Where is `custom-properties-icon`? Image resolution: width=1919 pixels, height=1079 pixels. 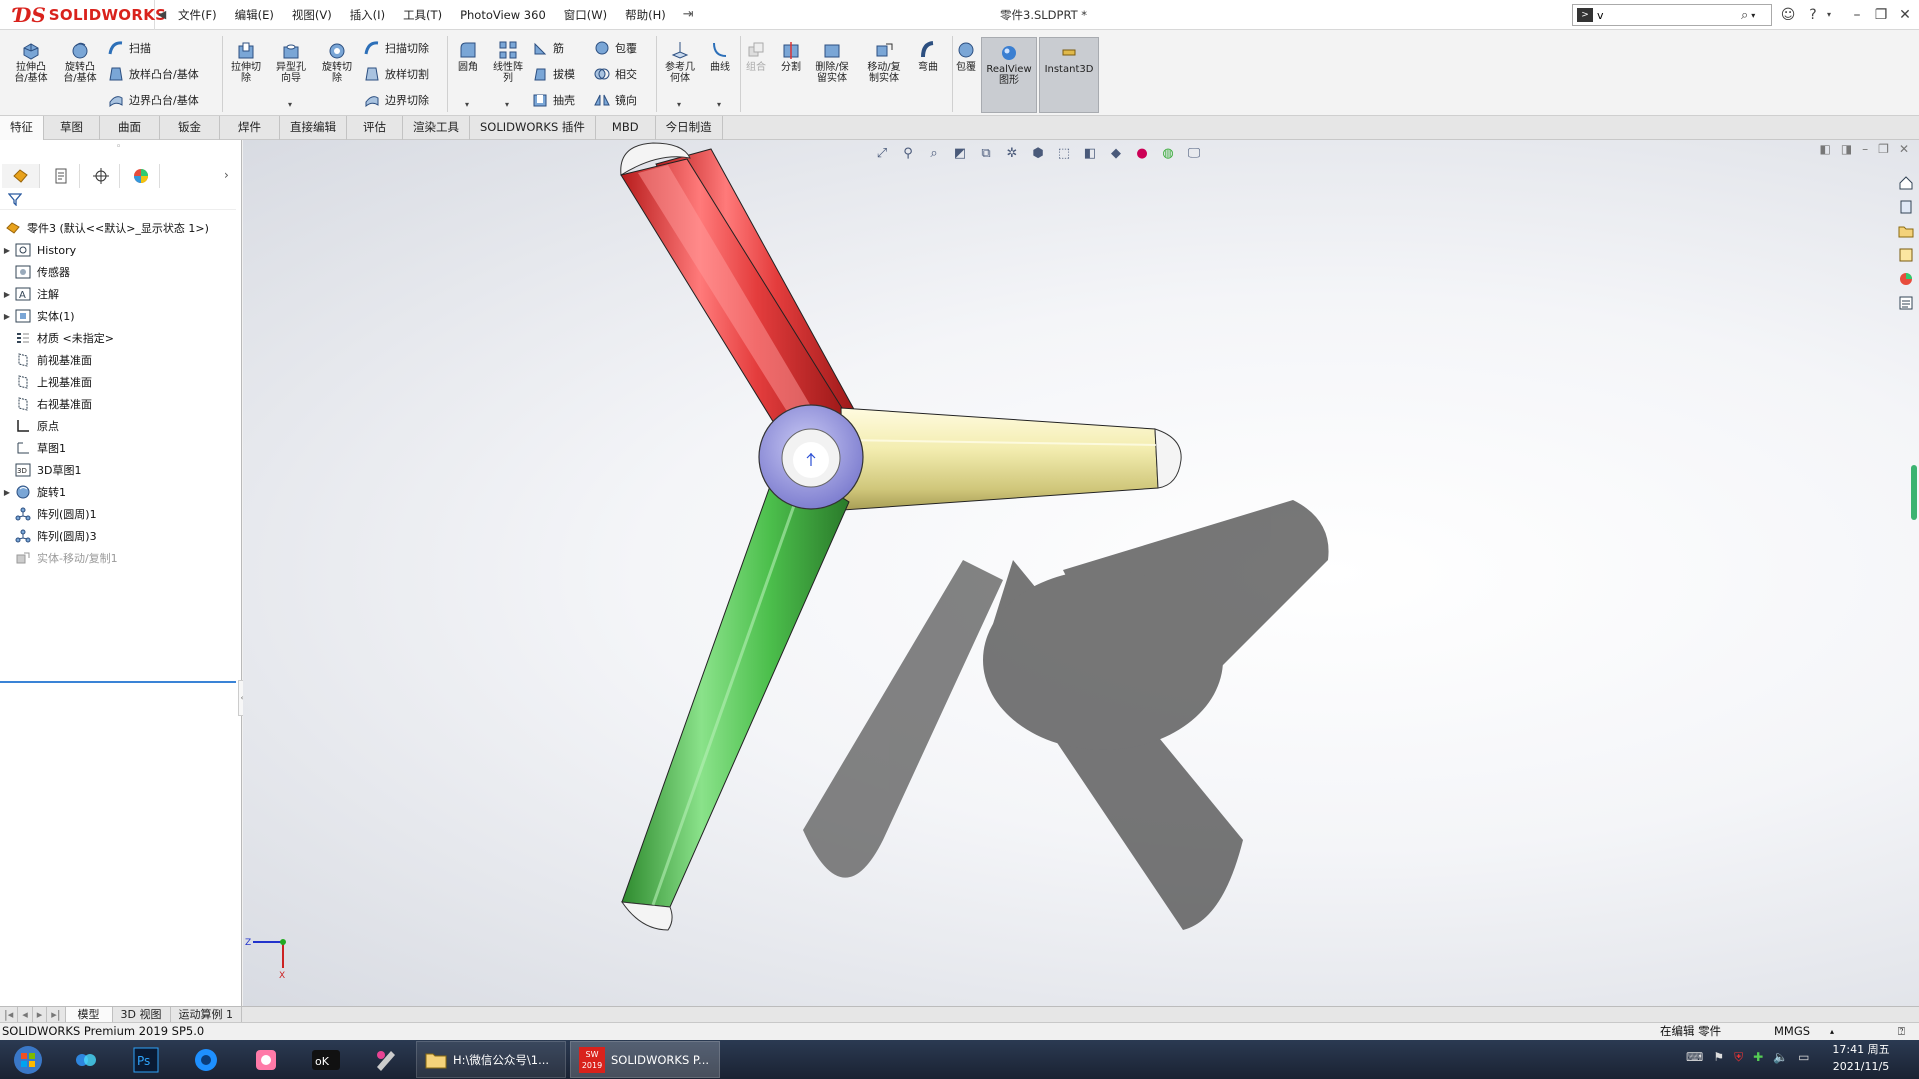 custom-properties-icon is located at coordinates (1906, 303).